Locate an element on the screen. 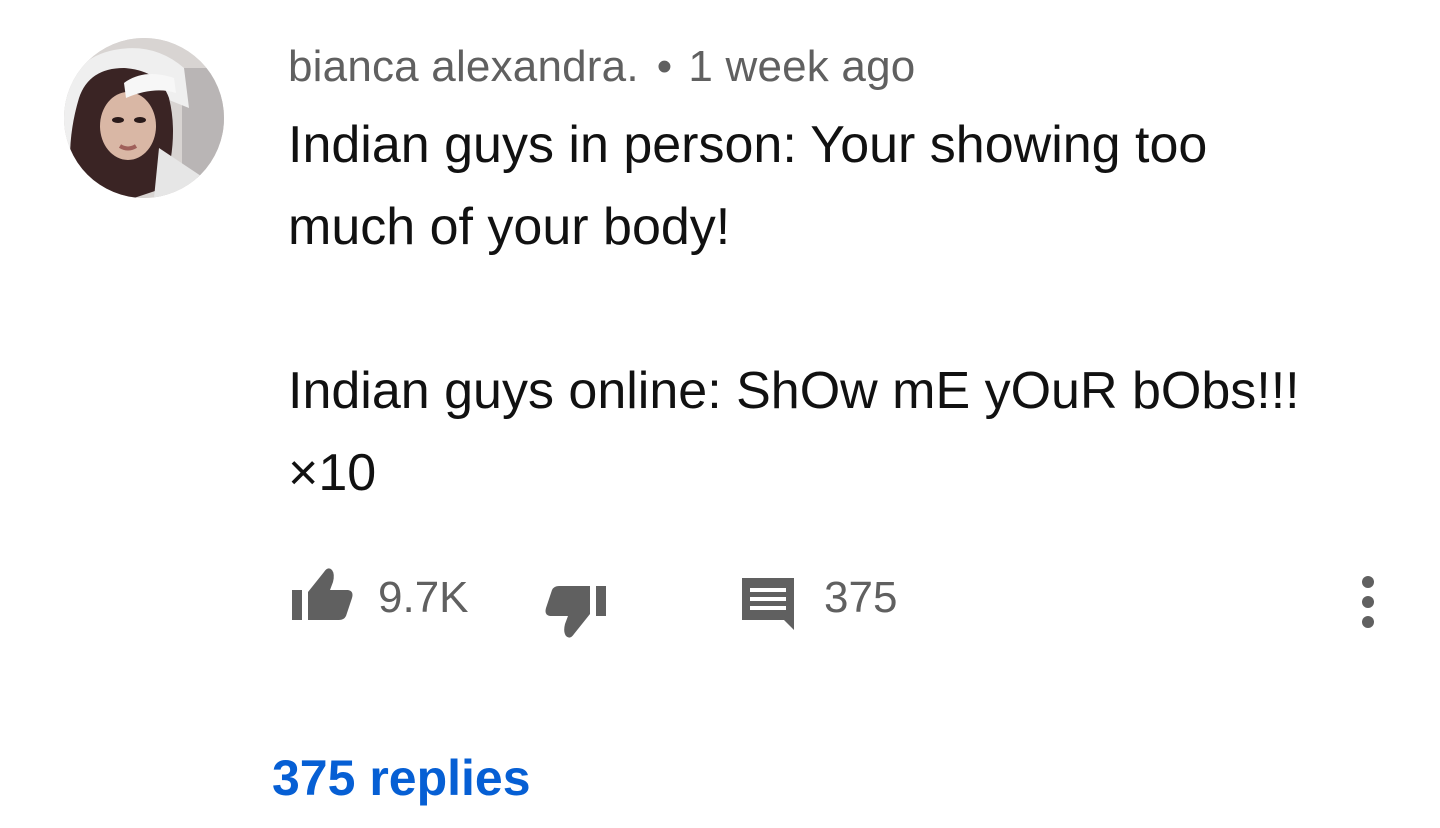  user-avatar-icon is located at coordinates (144, 118).